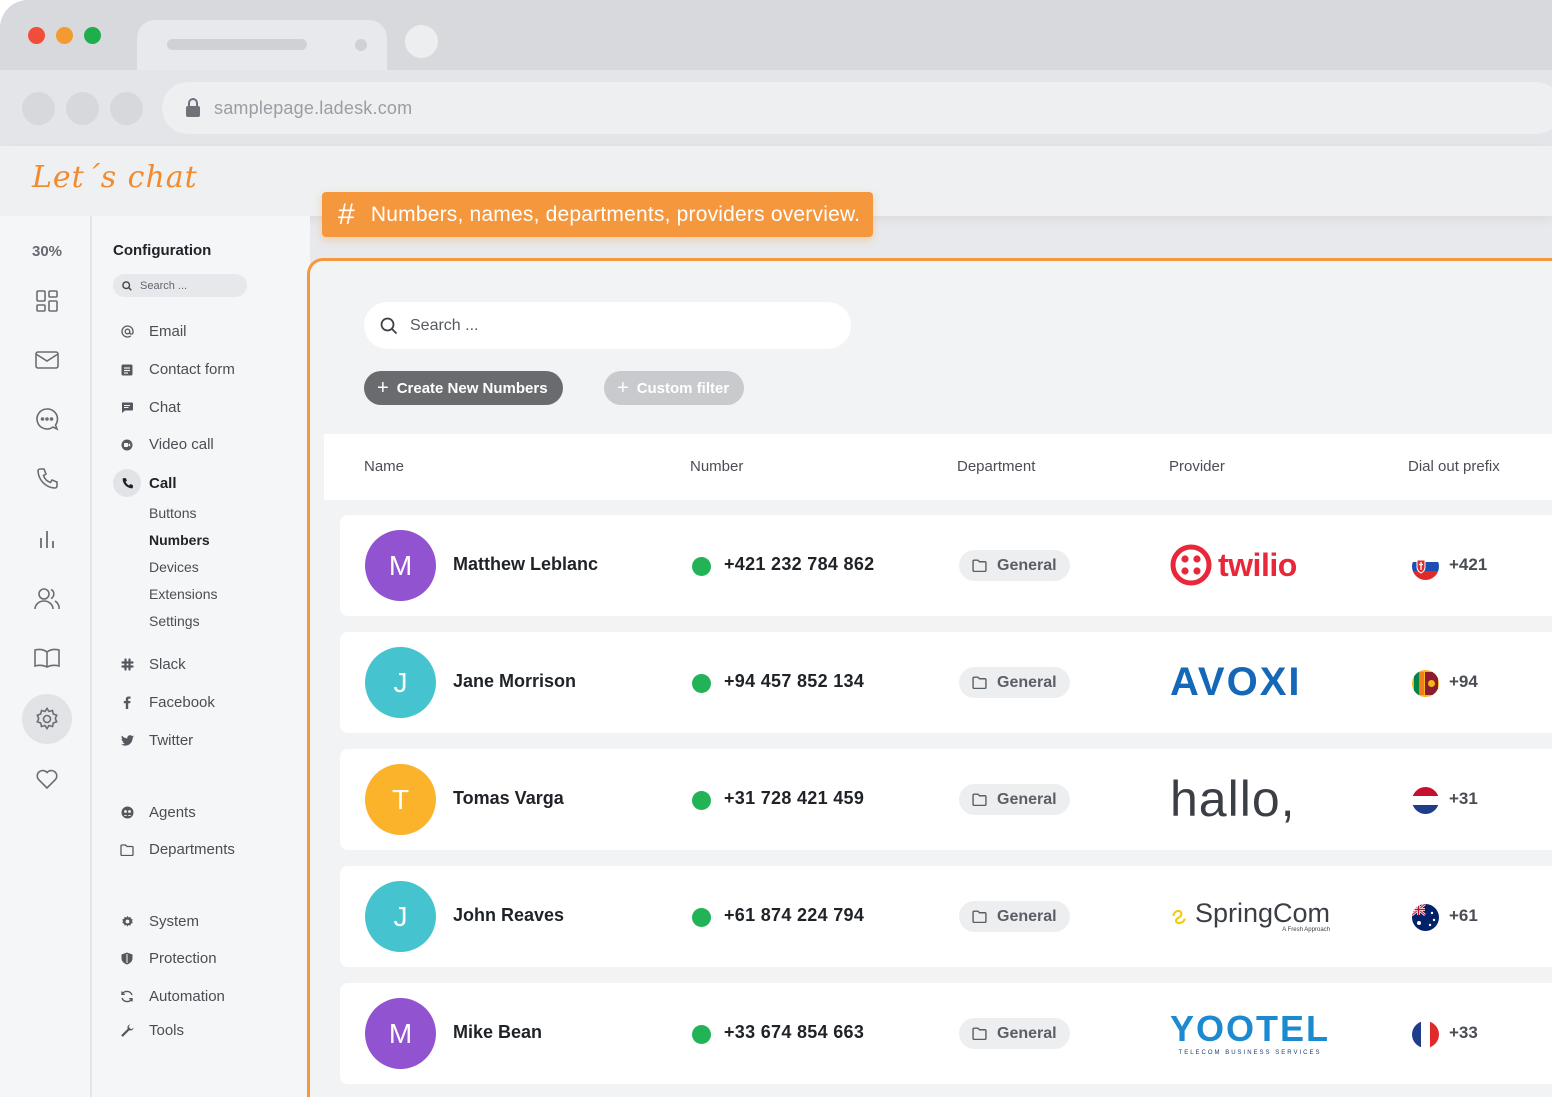 The image size is (1552, 1097). I want to click on chat-icon, so click(127, 408).